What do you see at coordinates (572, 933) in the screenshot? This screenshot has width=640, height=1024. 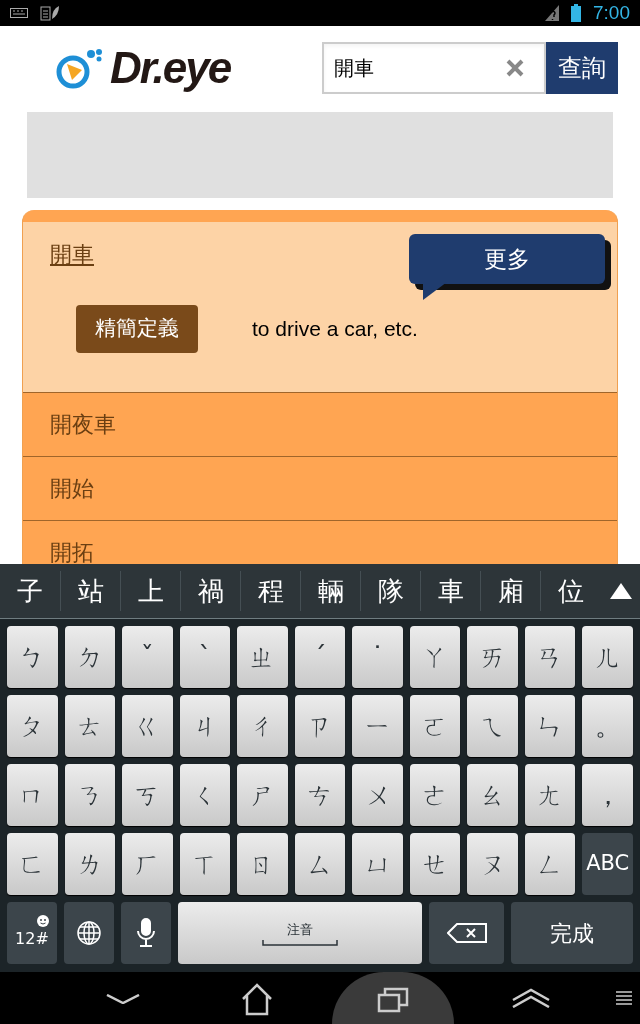 I see `done-key: 完成` at bounding box center [572, 933].